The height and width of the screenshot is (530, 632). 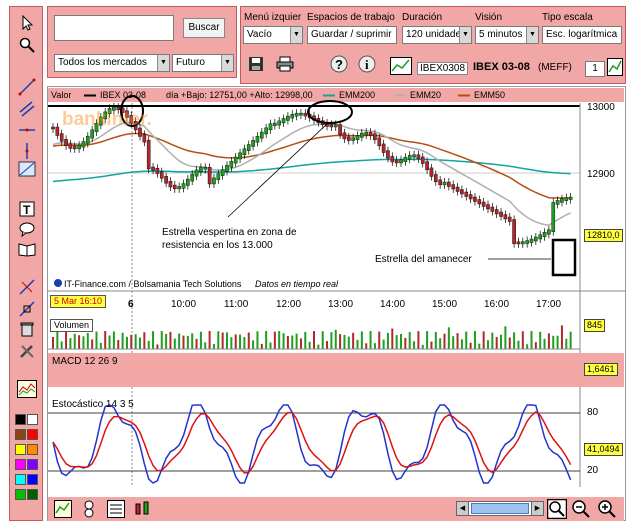 I want to click on view-select-value: 5 minutos, so click(x=501, y=34).